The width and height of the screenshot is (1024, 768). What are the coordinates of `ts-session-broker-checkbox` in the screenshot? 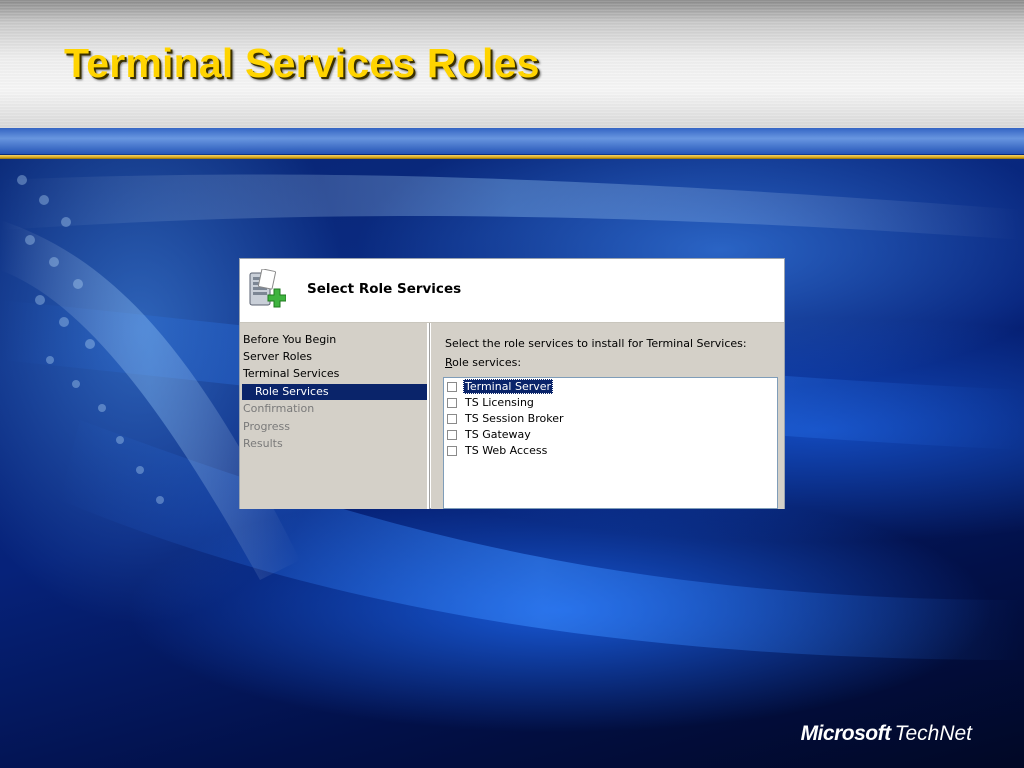 It's located at (452, 418).